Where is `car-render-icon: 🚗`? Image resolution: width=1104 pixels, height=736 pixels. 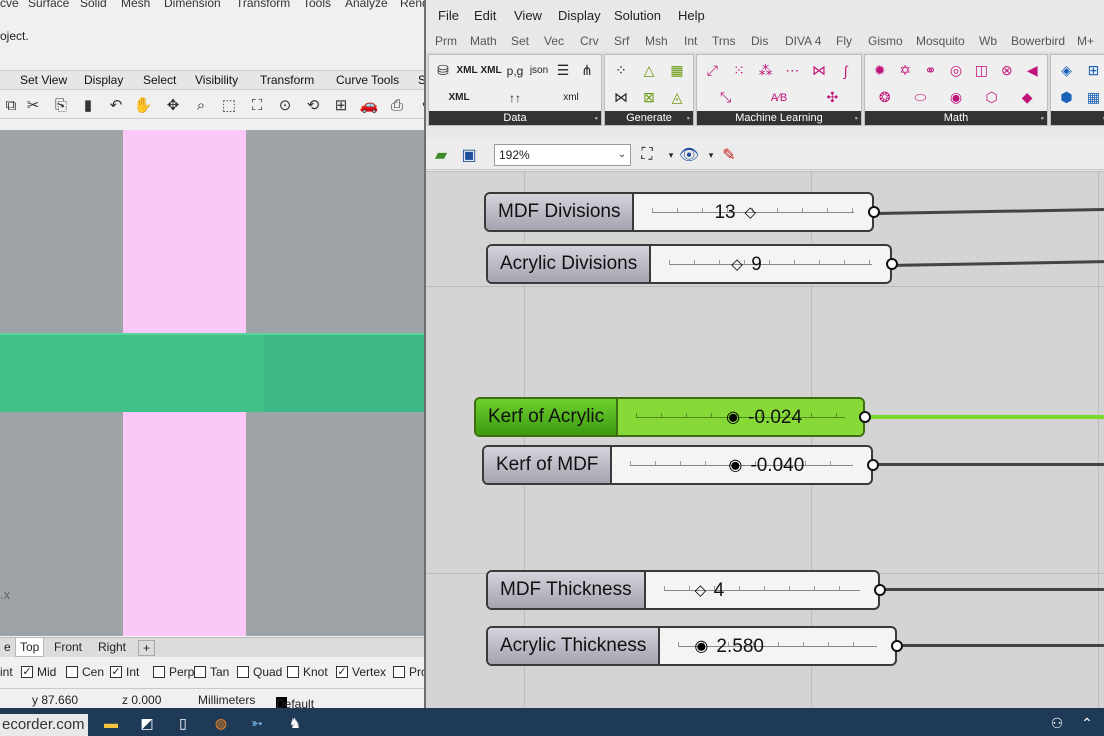 car-render-icon: 🚗 is located at coordinates (369, 105).